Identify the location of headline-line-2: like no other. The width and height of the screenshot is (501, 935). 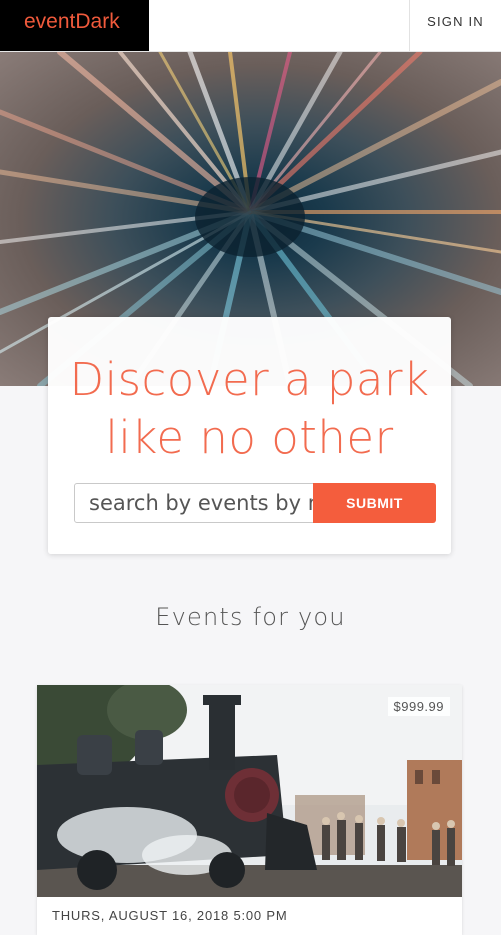
(249, 437).